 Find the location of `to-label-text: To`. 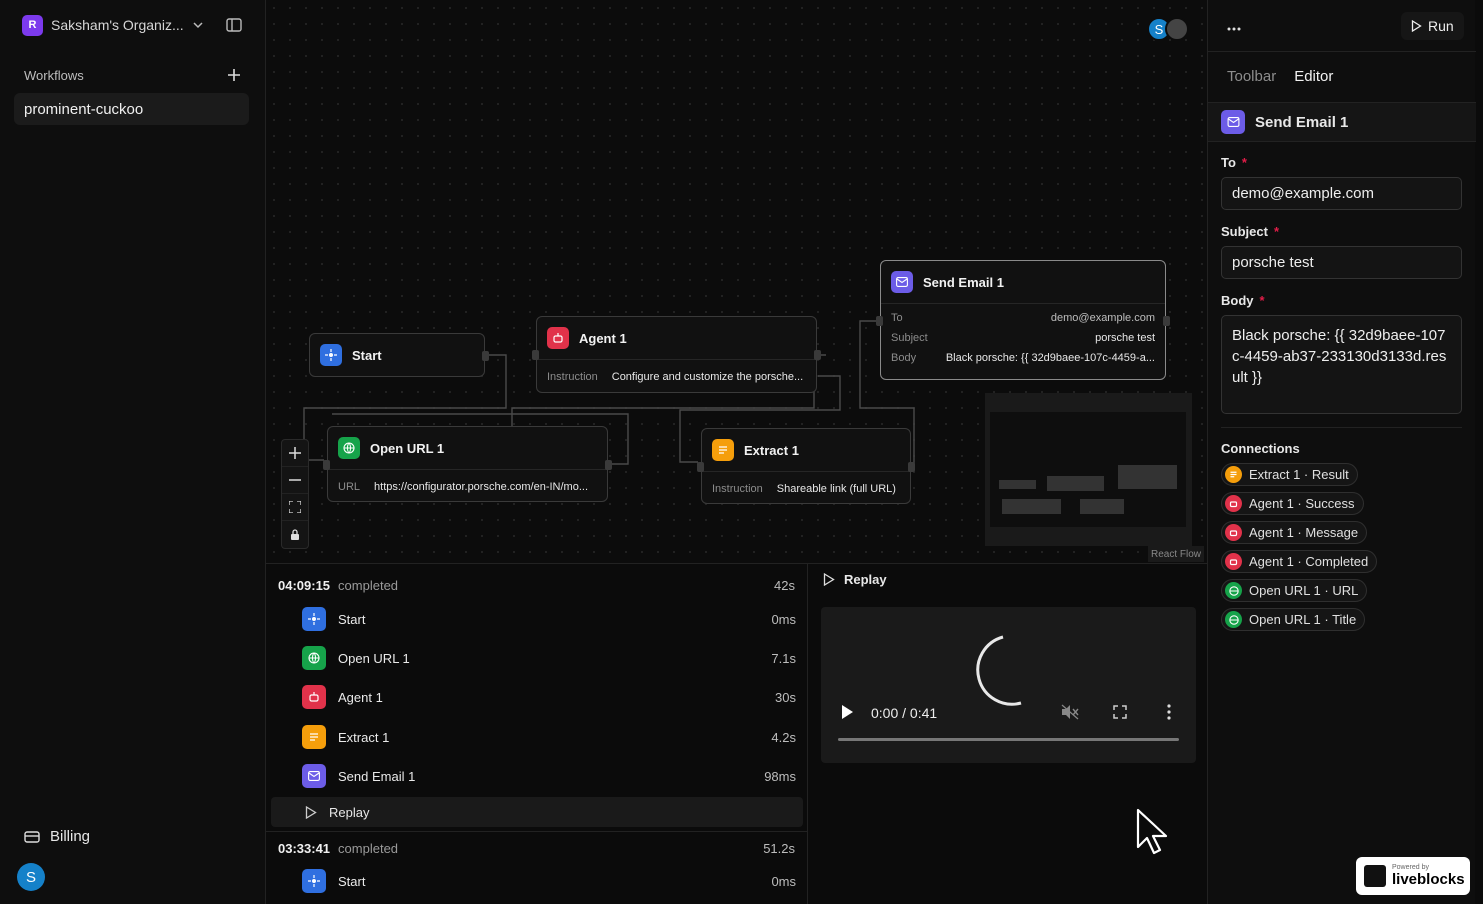

to-label-text: To is located at coordinates (1228, 162).